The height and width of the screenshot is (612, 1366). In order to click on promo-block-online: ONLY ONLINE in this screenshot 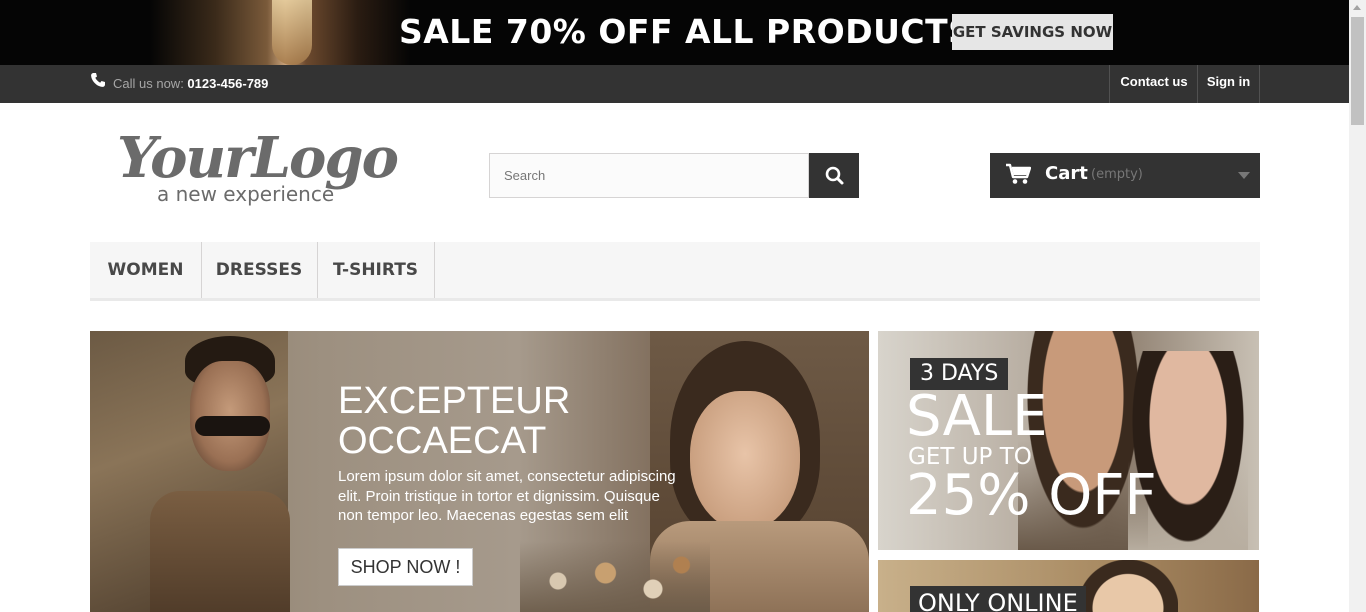, I will do `click(1068, 586)`.